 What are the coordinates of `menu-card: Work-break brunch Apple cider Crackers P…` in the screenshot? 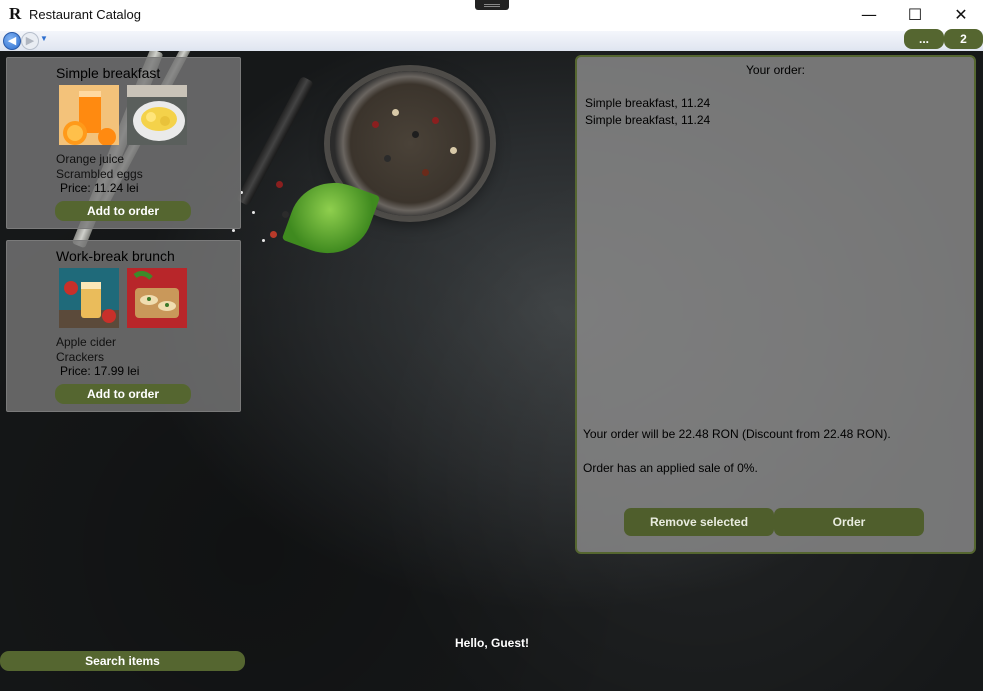 It's located at (123, 326).